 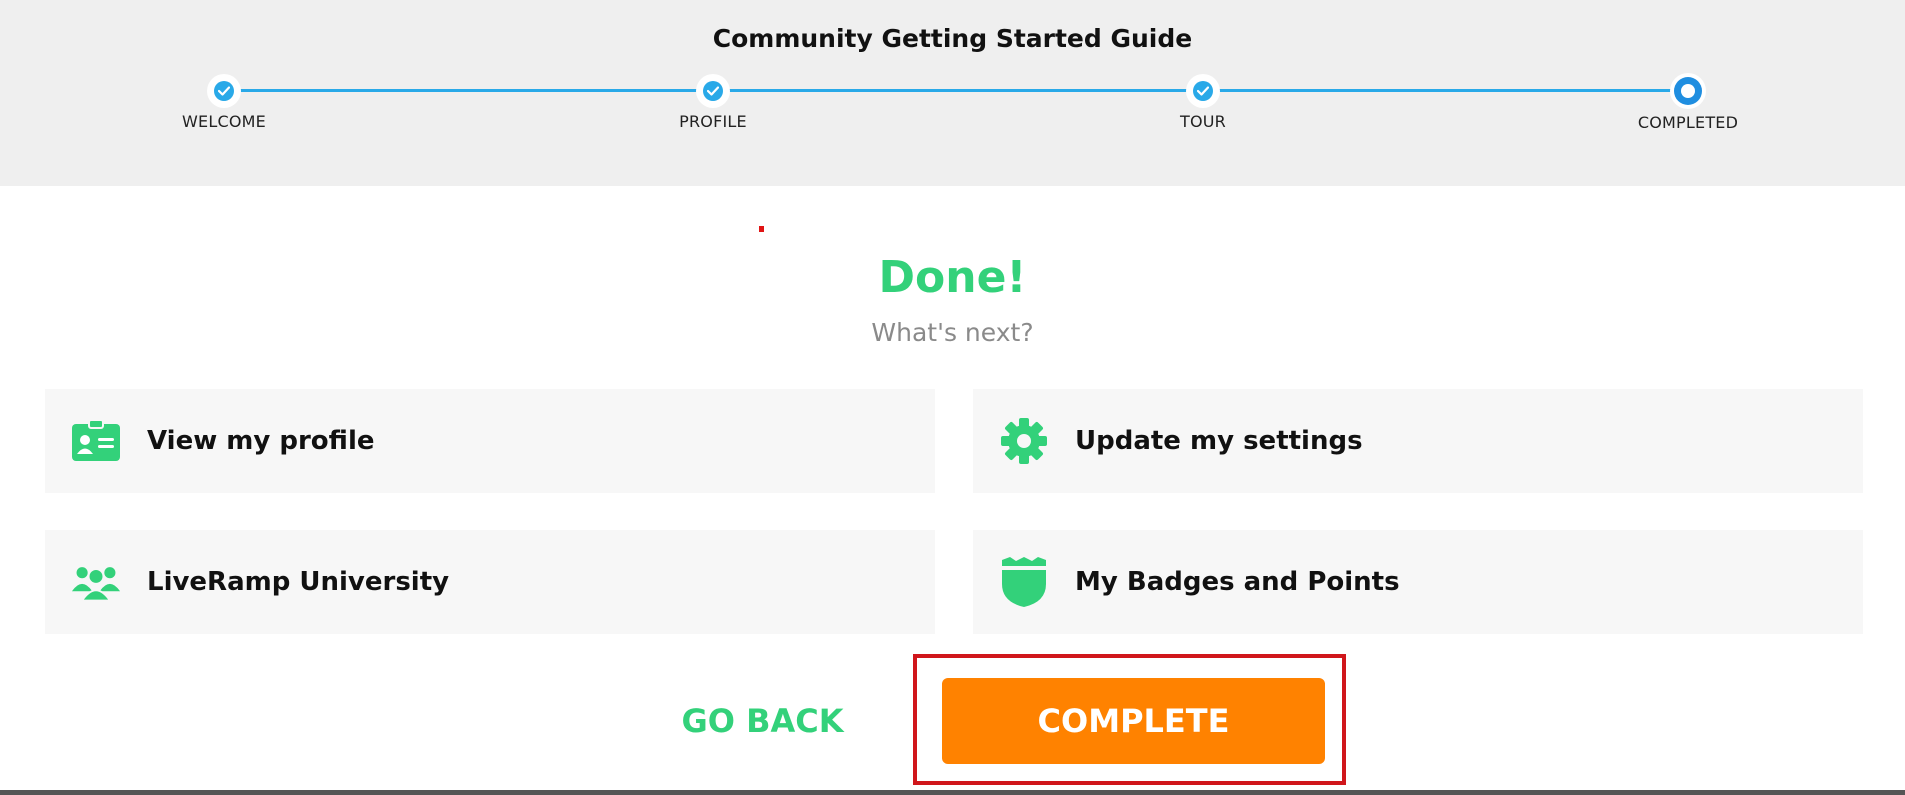 What do you see at coordinates (1133, 721) in the screenshot?
I see `complete-button: COMPLETE` at bounding box center [1133, 721].